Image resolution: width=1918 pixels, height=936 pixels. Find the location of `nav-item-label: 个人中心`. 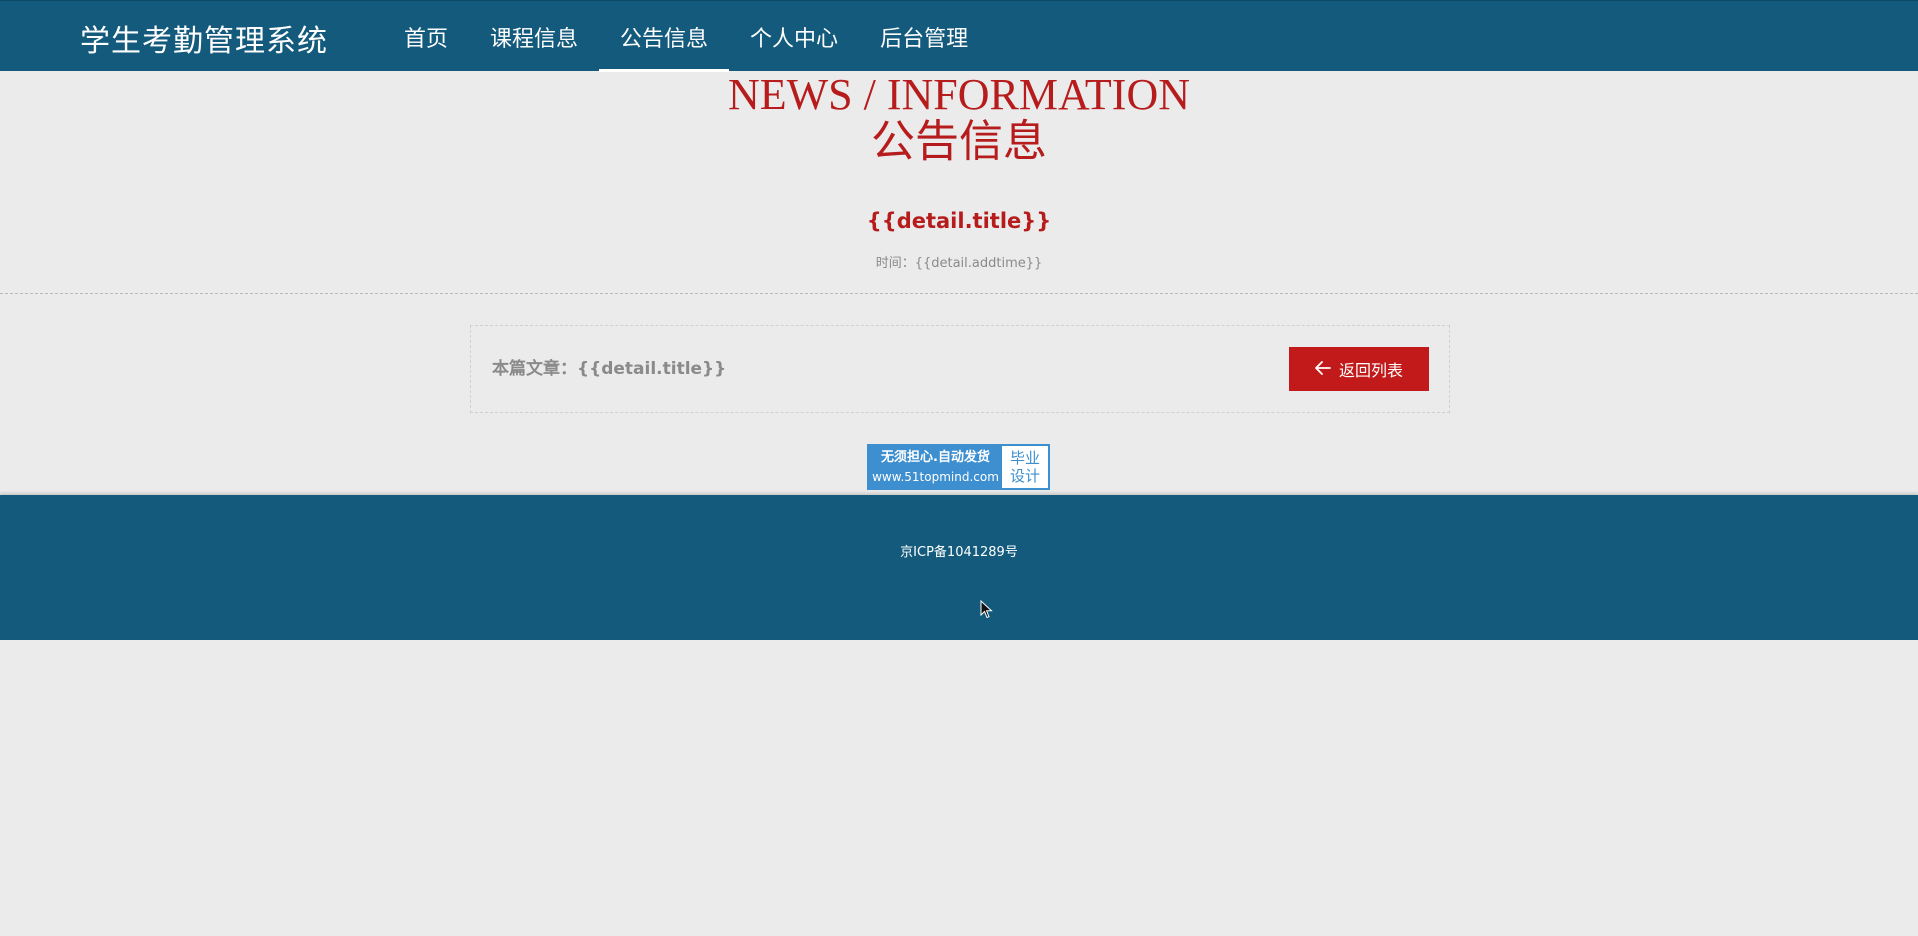

nav-item-label: 个人中心 is located at coordinates (794, 39).